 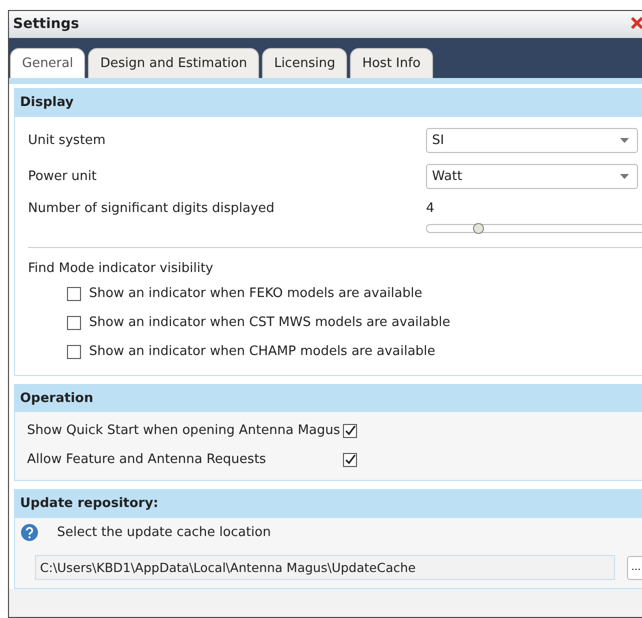 I want to click on tab: General, so click(x=48, y=63).